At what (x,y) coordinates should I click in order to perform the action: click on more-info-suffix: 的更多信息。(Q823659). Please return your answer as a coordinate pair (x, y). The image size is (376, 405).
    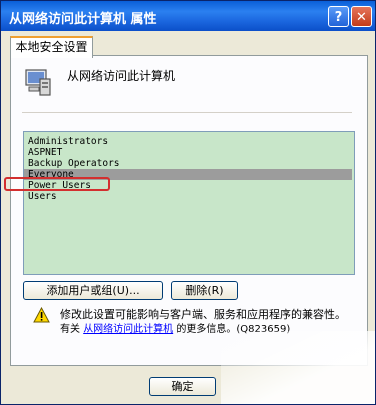
    Looking at the image, I should click on (233, 329).